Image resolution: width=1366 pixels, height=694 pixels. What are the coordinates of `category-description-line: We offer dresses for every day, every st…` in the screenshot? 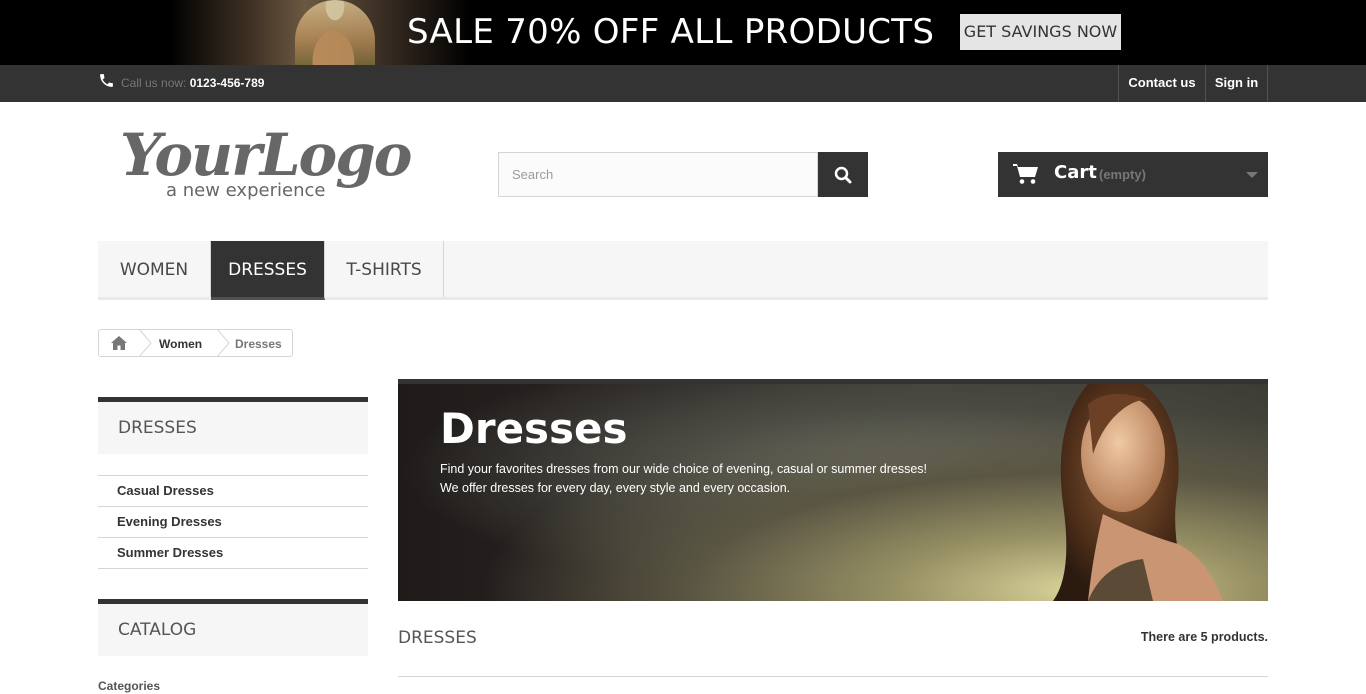 It's located at (615, 488).